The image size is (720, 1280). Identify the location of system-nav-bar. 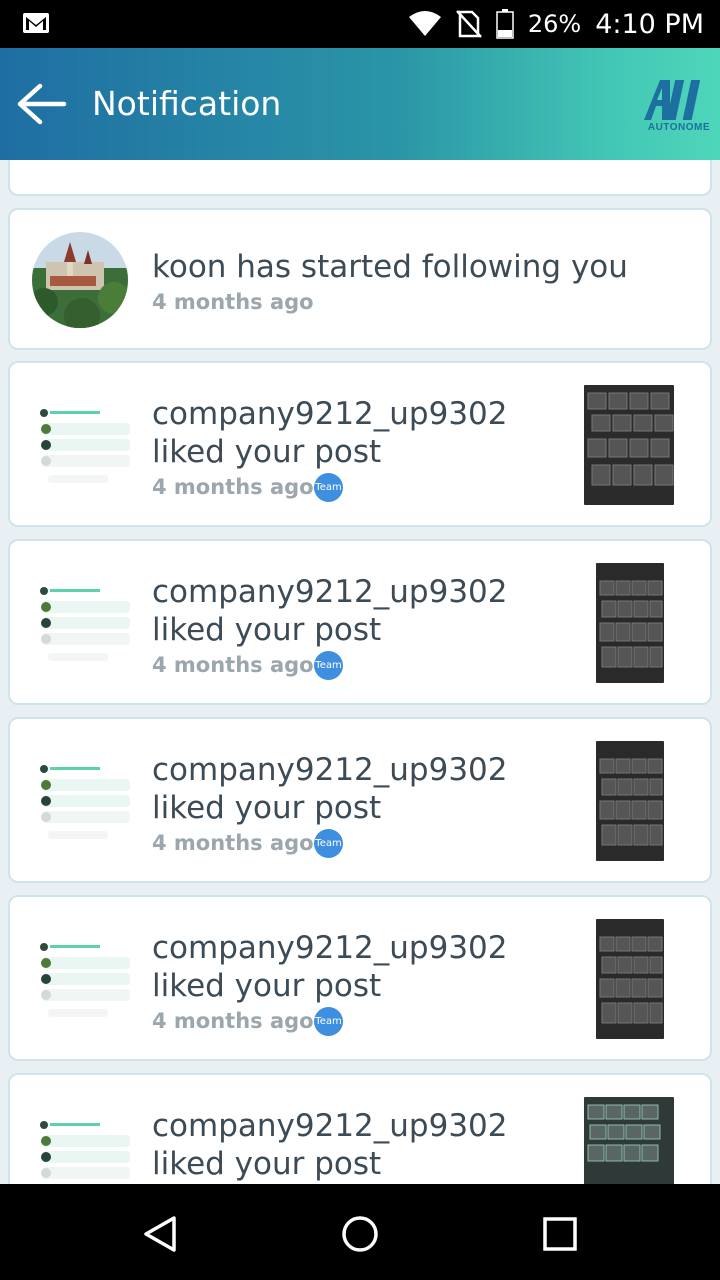
(360, 1232).